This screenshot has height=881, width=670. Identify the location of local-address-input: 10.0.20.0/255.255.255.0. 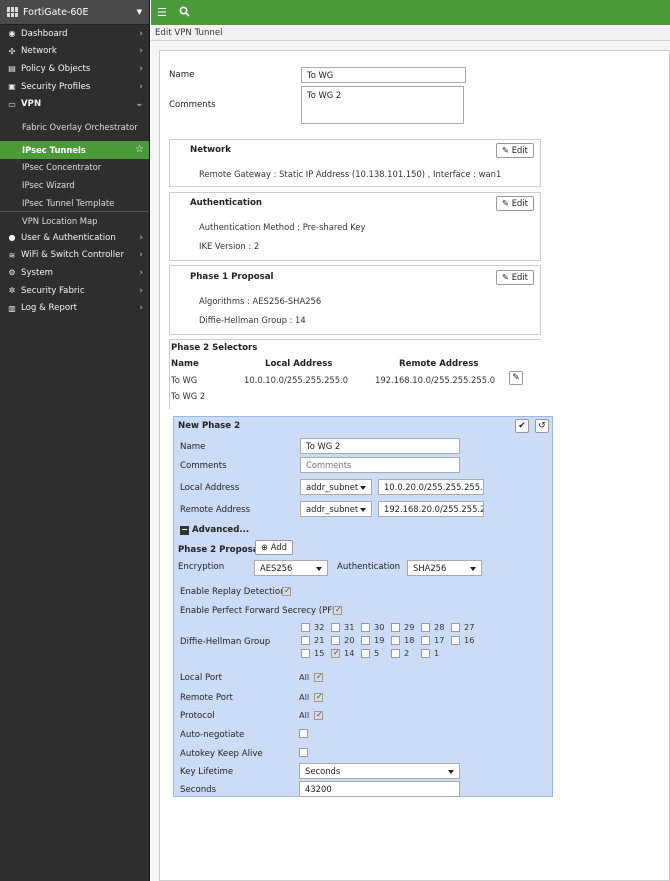
(431, 487).